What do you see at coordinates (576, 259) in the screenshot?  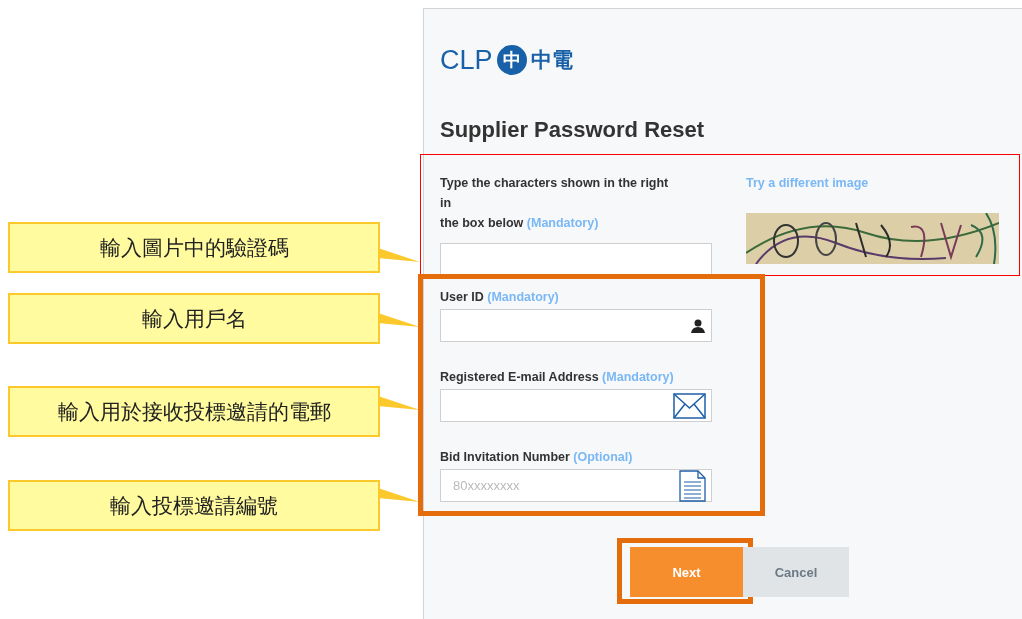 I see `captcha-input` at bounding box center [576, 259].